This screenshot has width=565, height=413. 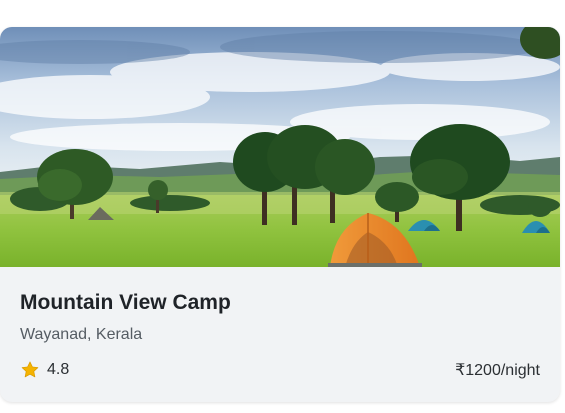 I want to click on rating-value: 4.8, so click(x=58, y=369).